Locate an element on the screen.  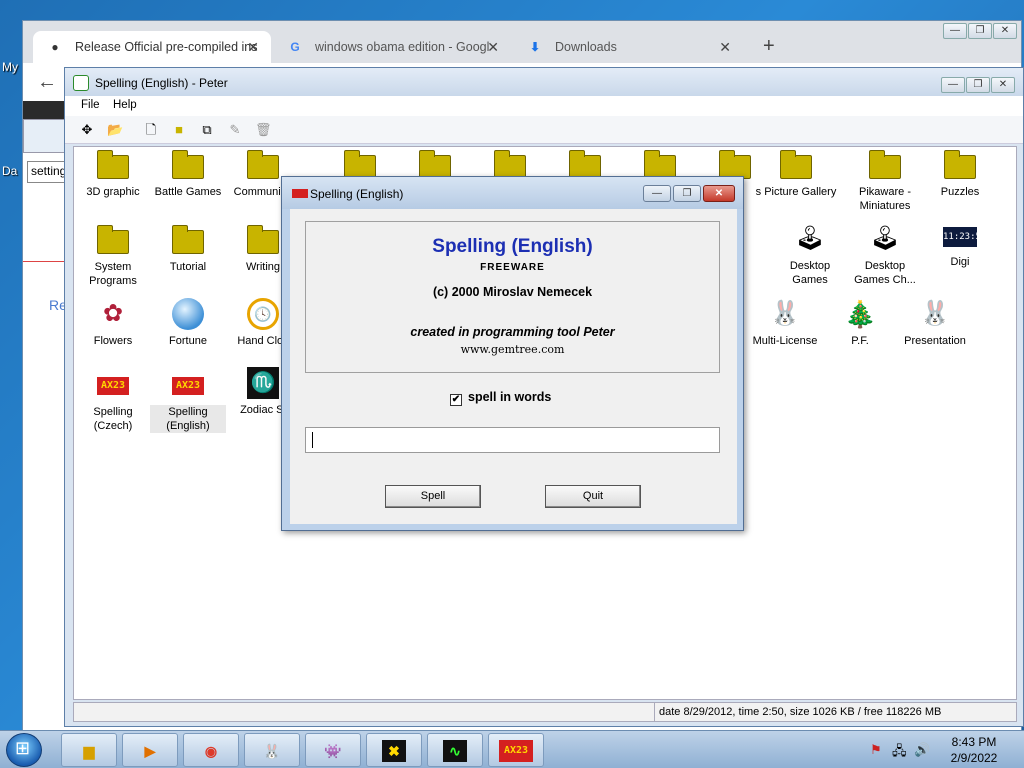
tab-github-release: ● Release Official pre-compiled ins ✕ is located at coordinates (152, 47).